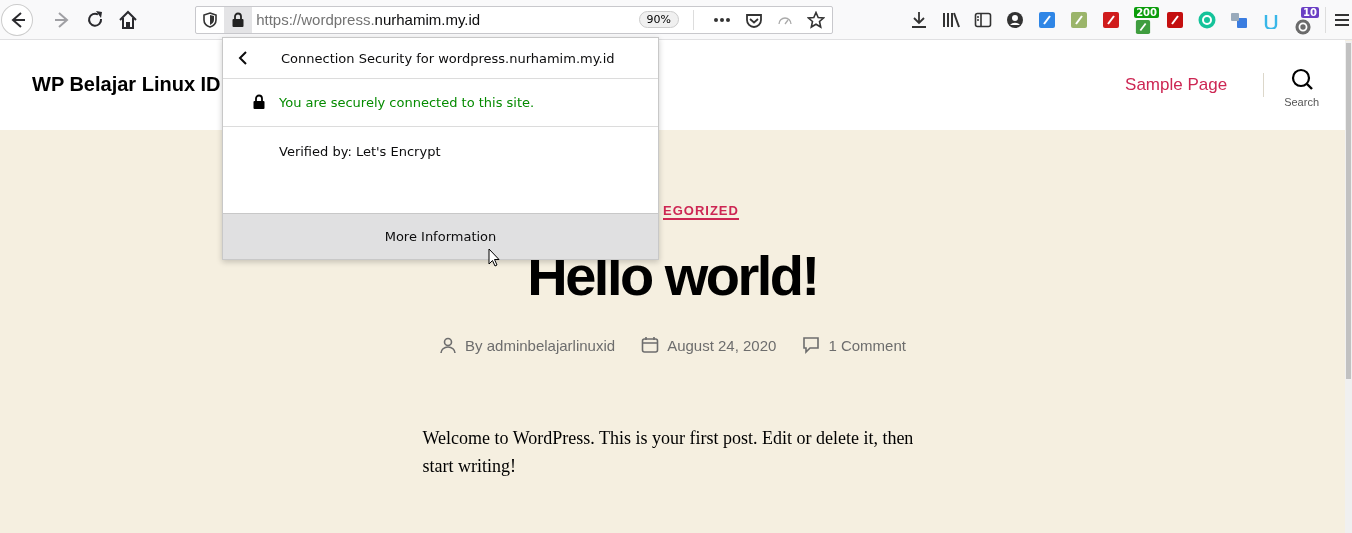  I want to click on post-author: By adminbelajarlinuxid, so click(540, 345).